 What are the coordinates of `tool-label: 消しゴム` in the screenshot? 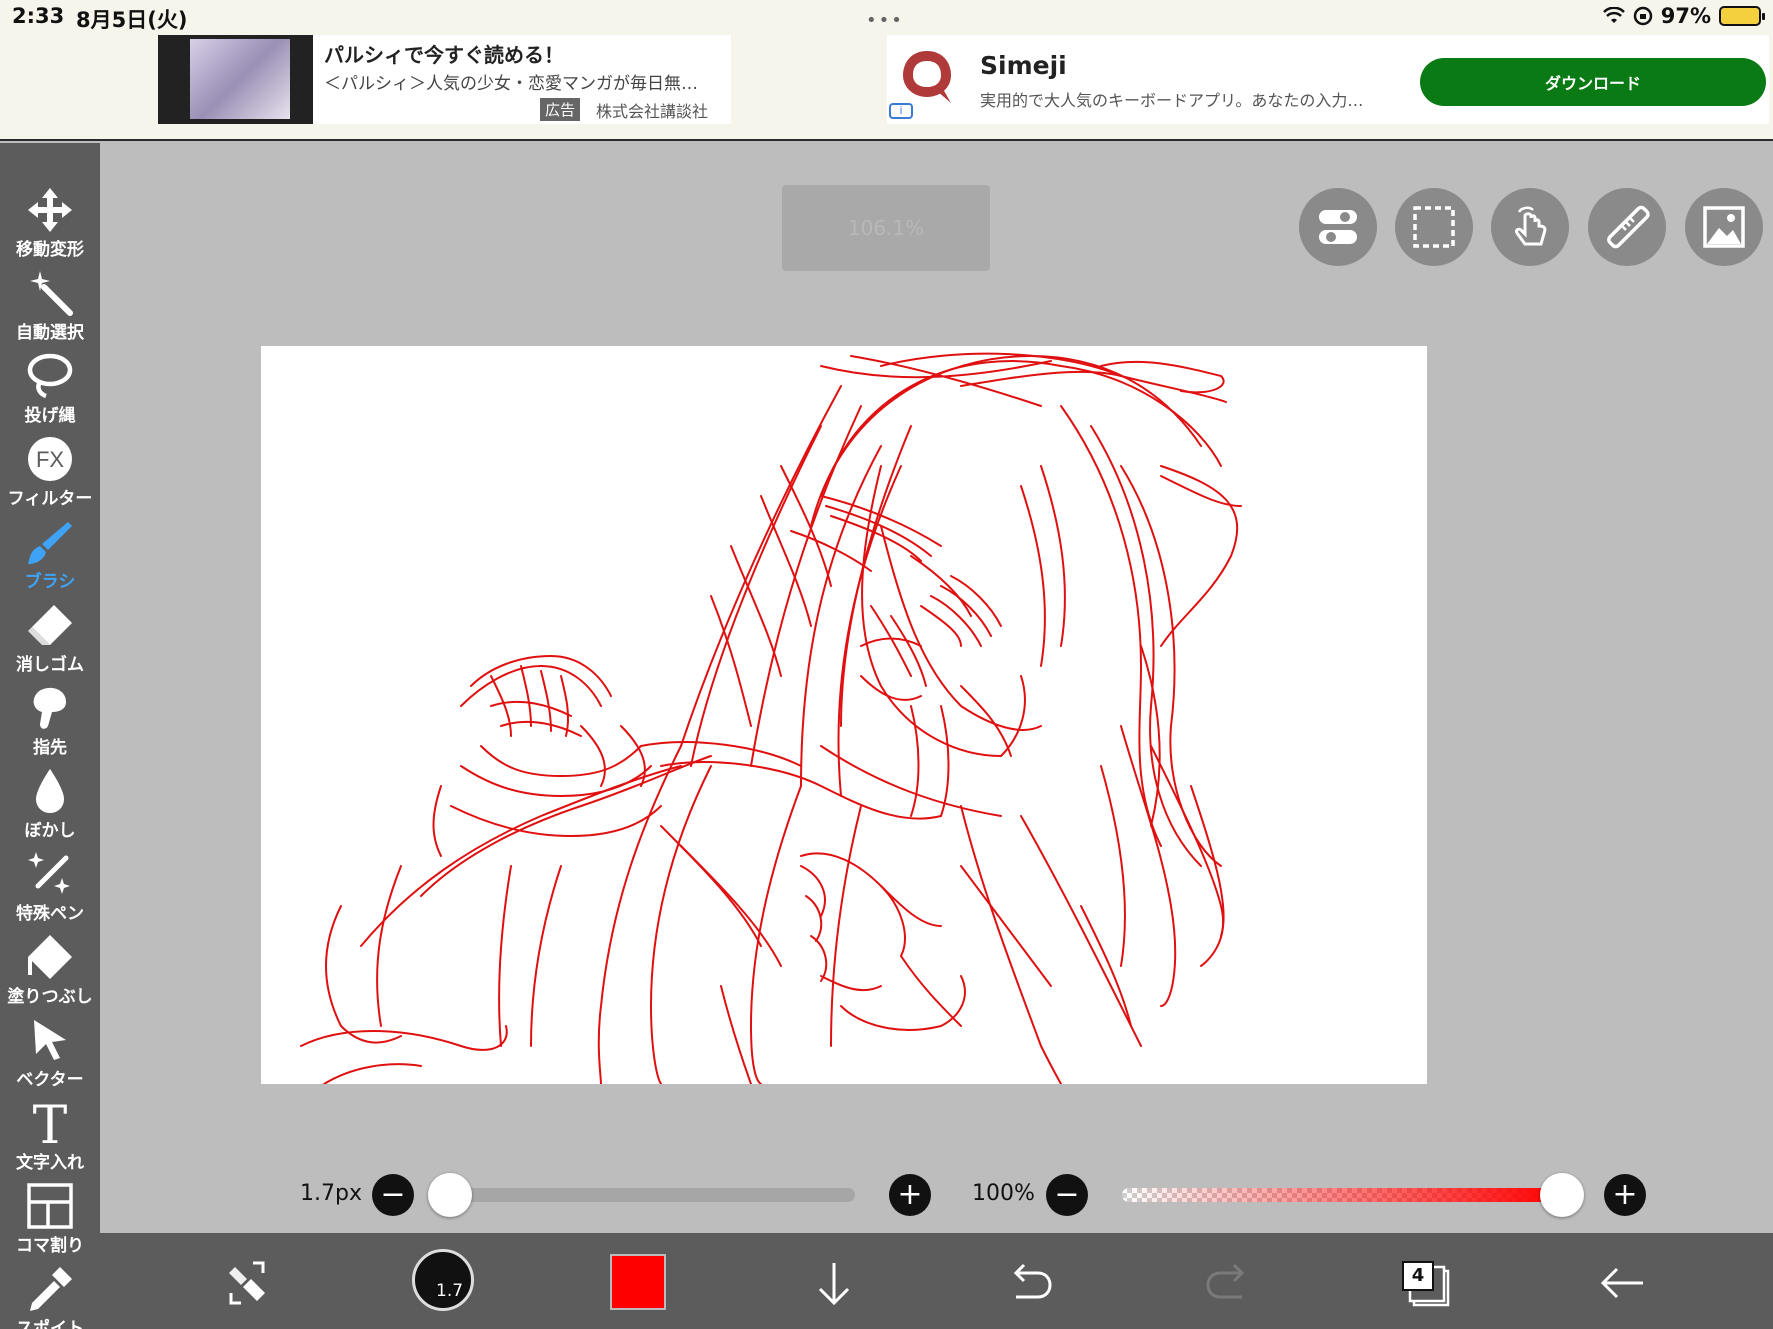 It's located at (50, 665).